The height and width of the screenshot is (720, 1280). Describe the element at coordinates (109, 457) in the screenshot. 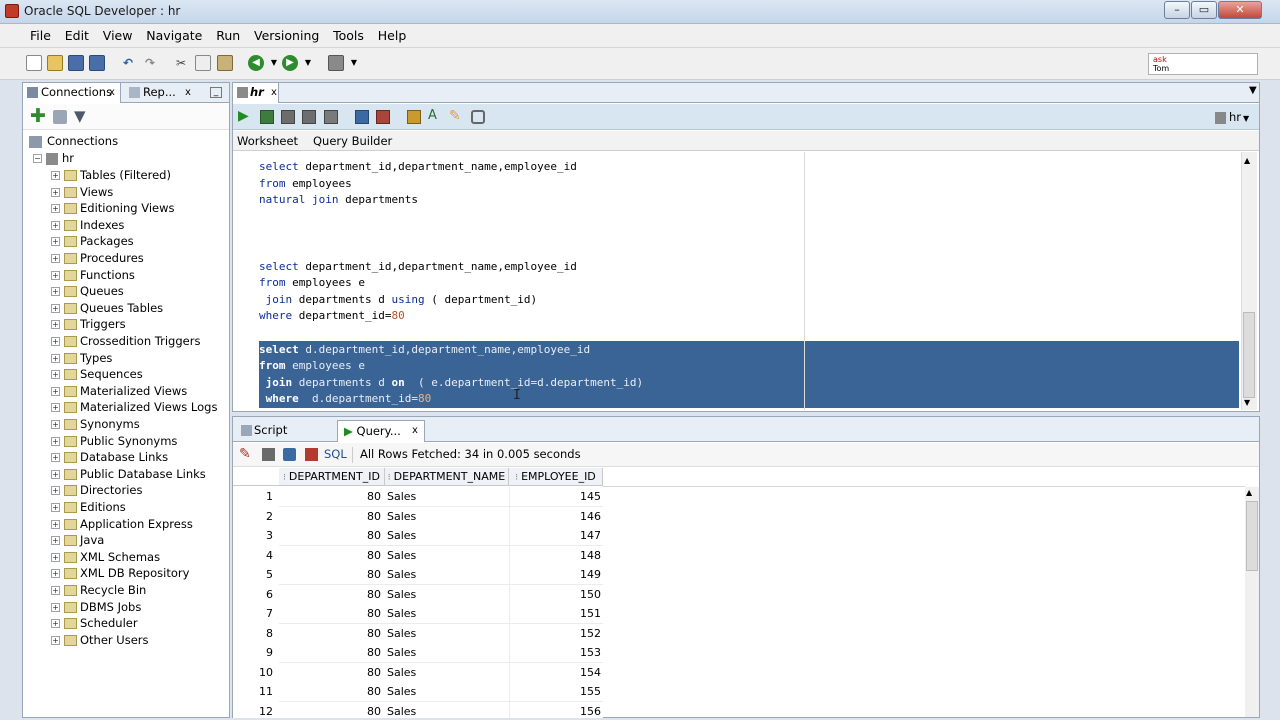

I see `tree-item-database-links: + Database Links` at that location.